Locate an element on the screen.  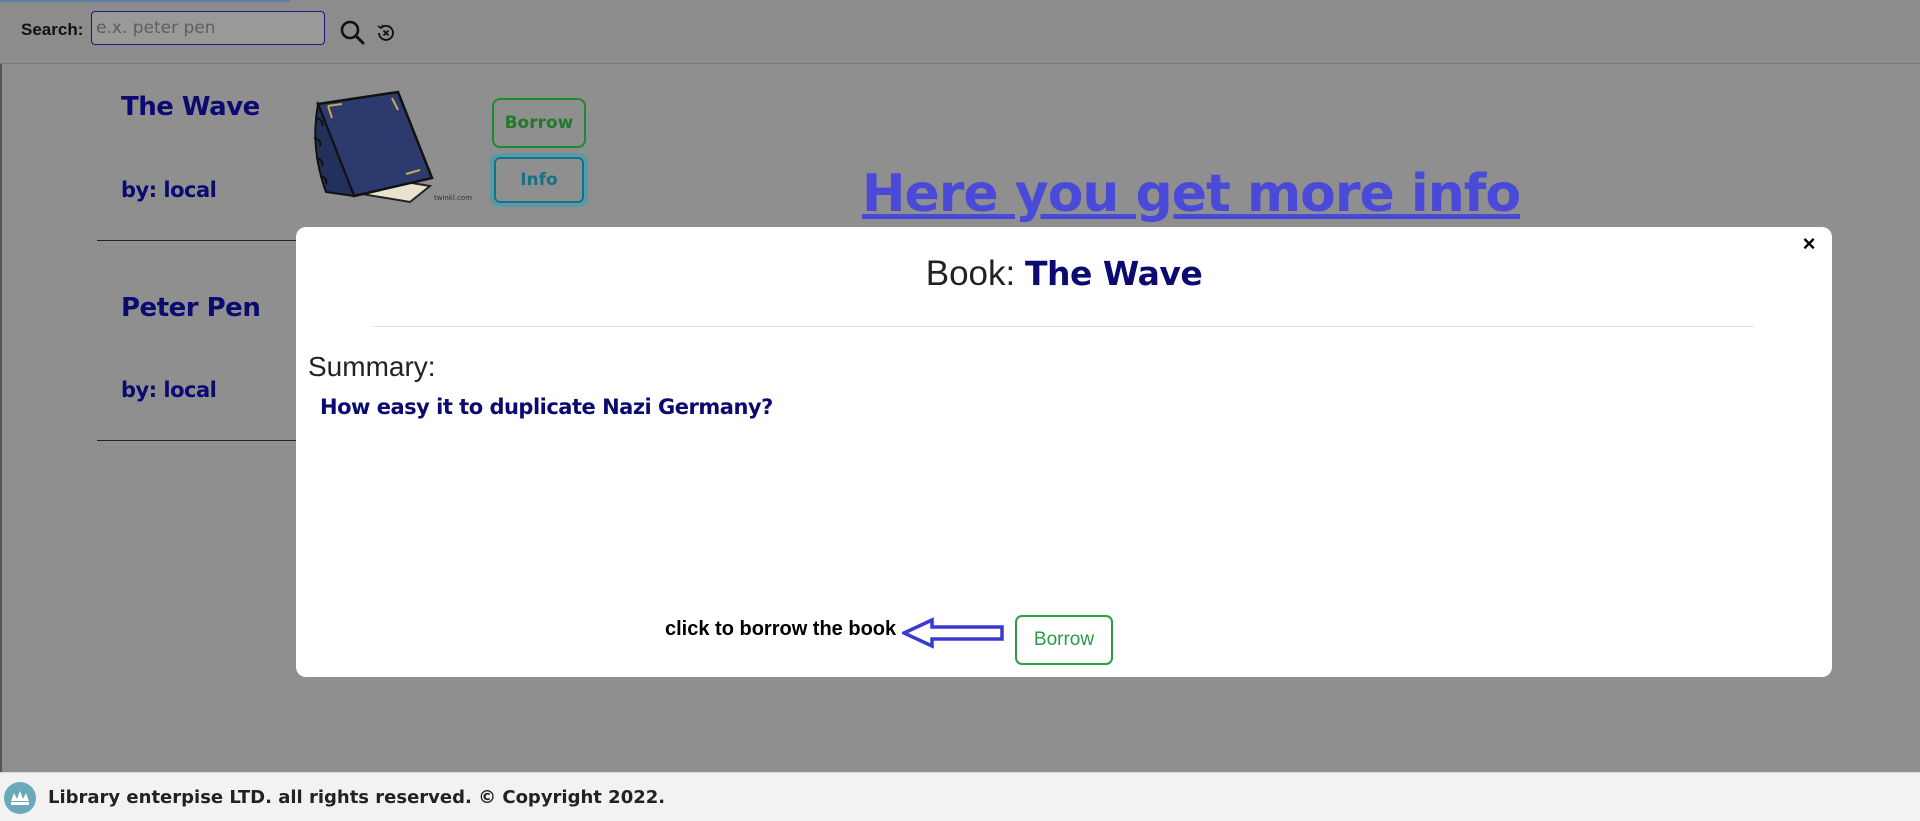
search-label: Search: is located at coordinates (52, 29).